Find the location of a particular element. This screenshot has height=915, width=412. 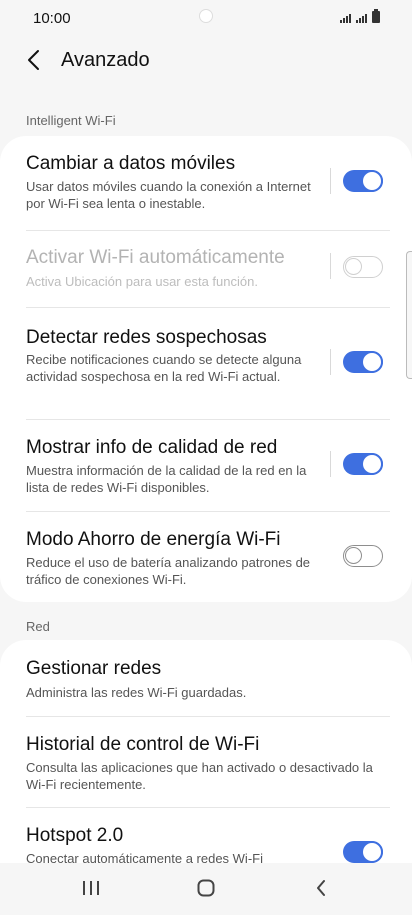

setting-subtitle: Activa Ubicación para usar esta función. is located at coordinates (142, 281).